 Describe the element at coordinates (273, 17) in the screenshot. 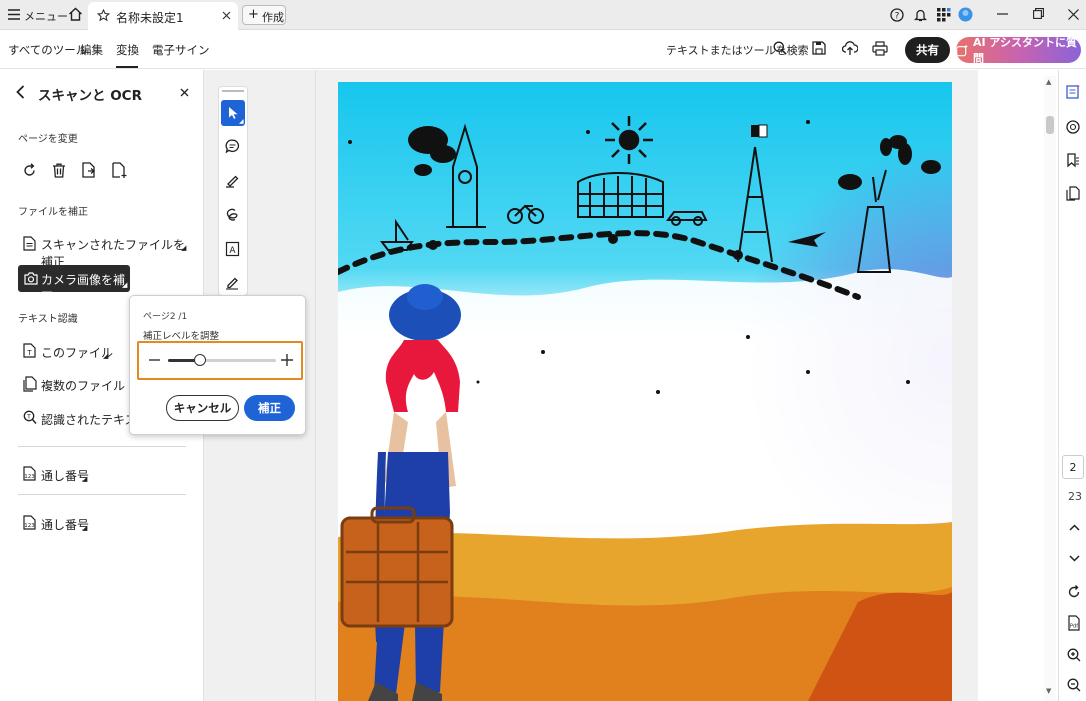

I see `new-label: 作成` at that location.